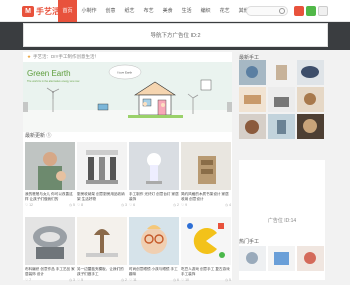 The height and width of the screenshot is (285, 350). I want to click on site-logo: M 手艺活, so click(41, 11).